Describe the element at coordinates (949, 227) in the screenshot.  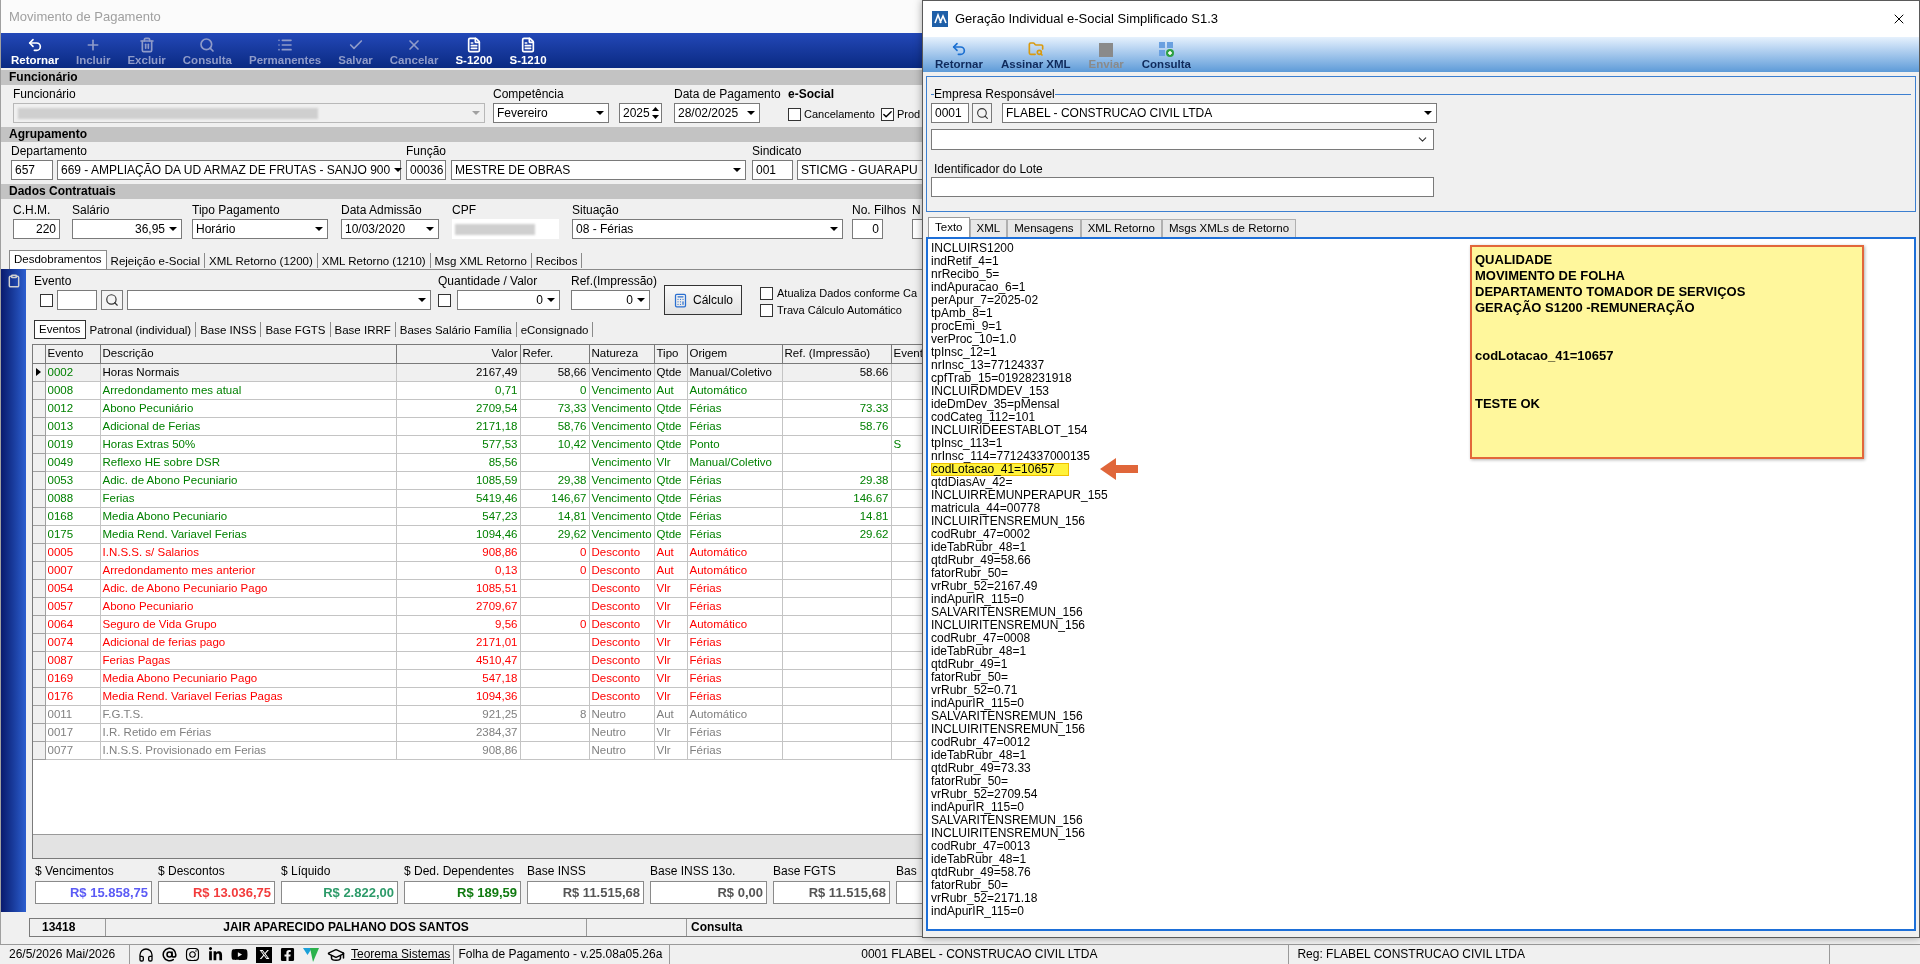
I see `tab: Texto` at that location.